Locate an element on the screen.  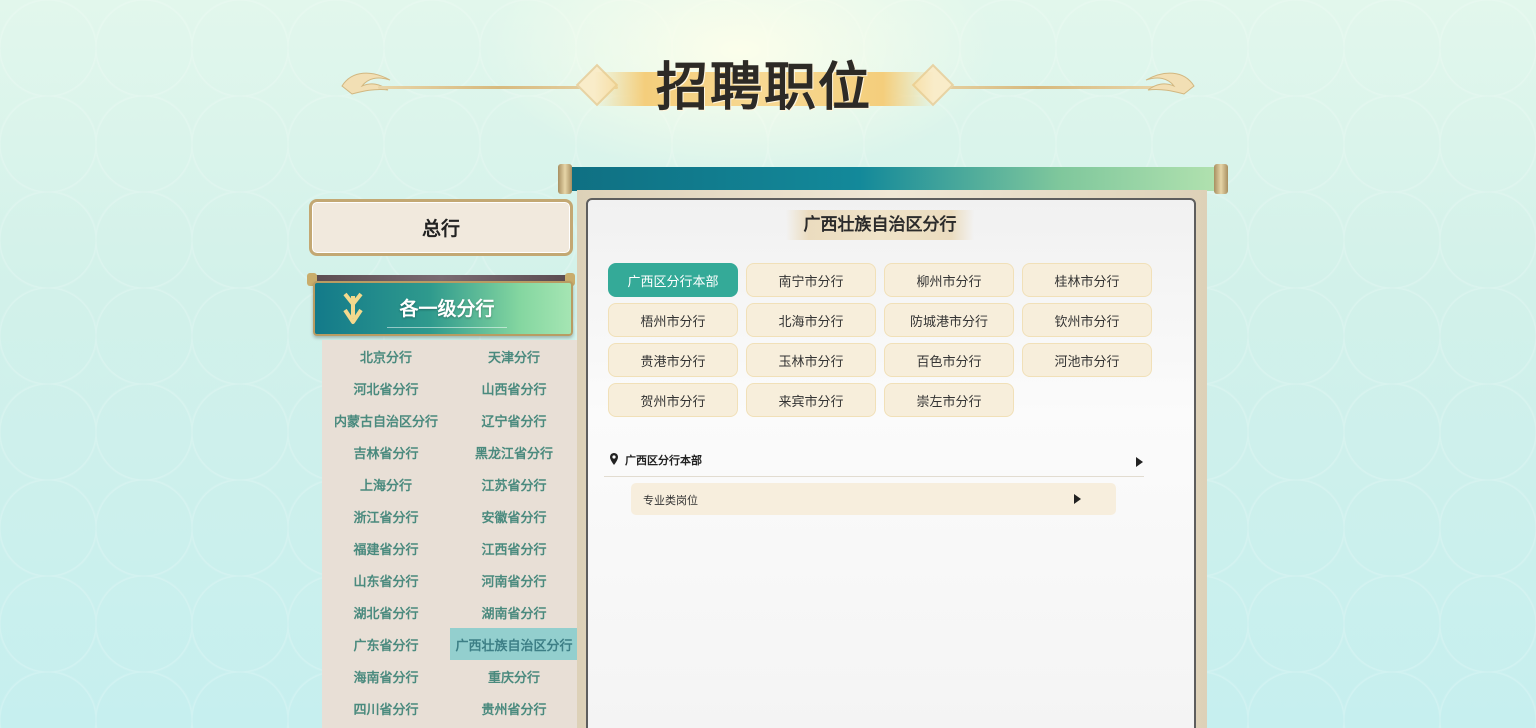
branch-item: 吉林省分行 is located at coordinates (386, 452).